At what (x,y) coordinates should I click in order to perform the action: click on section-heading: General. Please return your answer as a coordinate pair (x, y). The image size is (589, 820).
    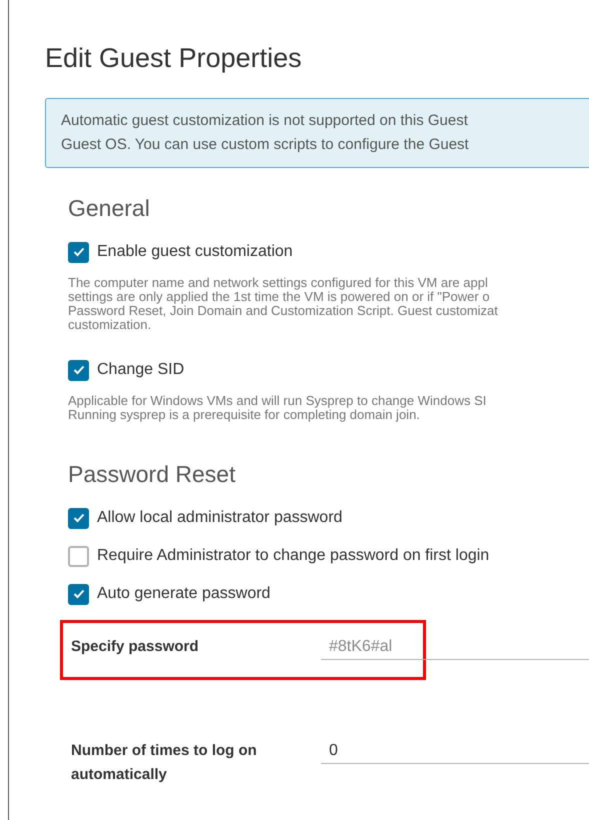
    Looking at the image, I should click on (109, 208).